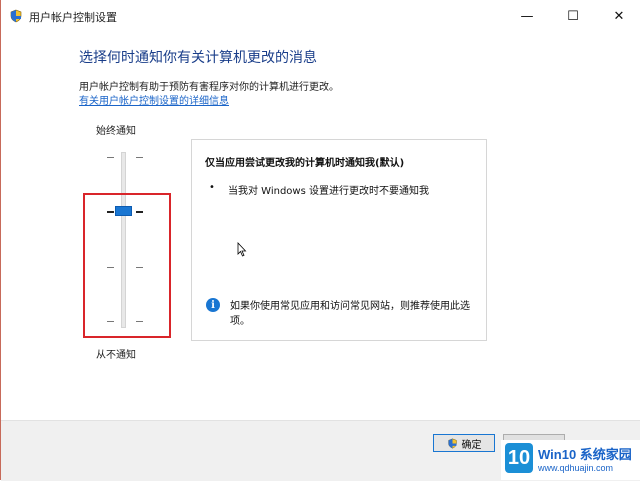  I want to click on maximize-button: ☐, so click(573, 16).